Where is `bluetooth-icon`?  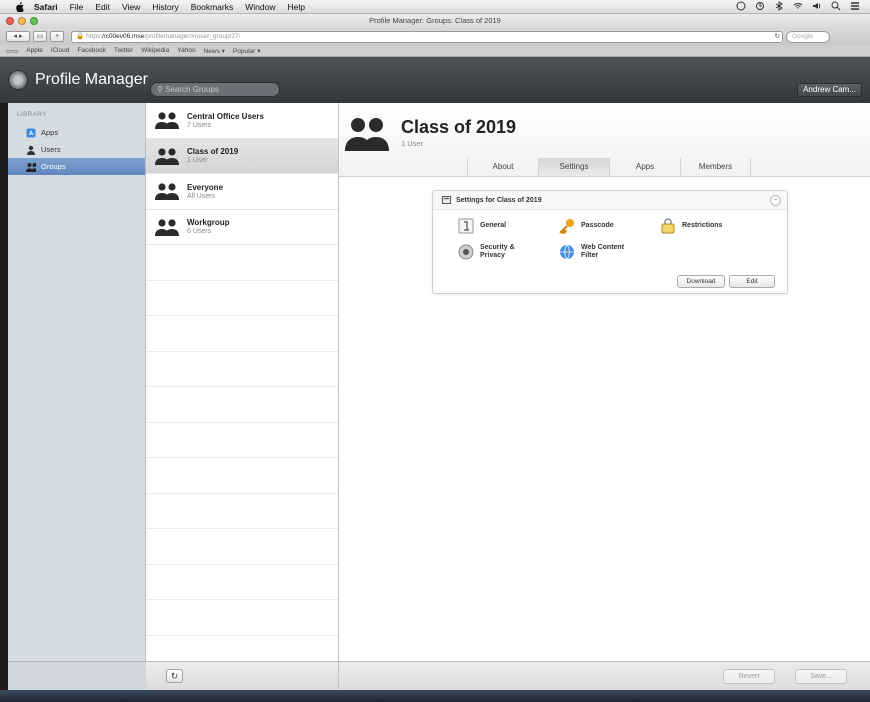 bluetooth-icon is located at coordinates (779, 6).